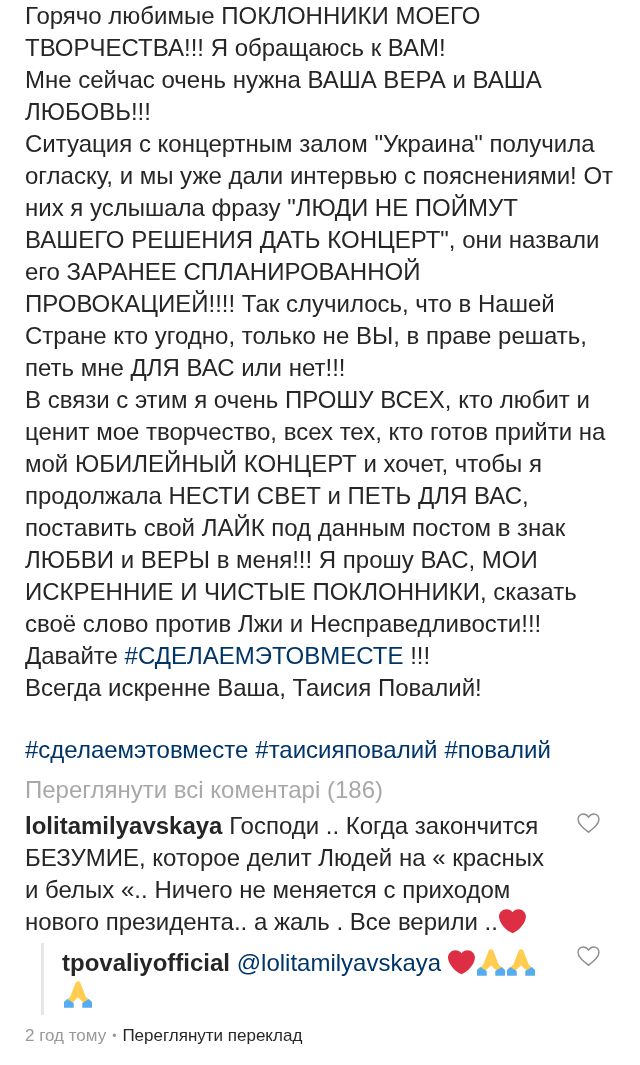 This screenshot has height=1065, width=640. Describe the element at coordinates (124, 825) in the screenshot. I see `username-link: lolitamilyavskaya` at that location.